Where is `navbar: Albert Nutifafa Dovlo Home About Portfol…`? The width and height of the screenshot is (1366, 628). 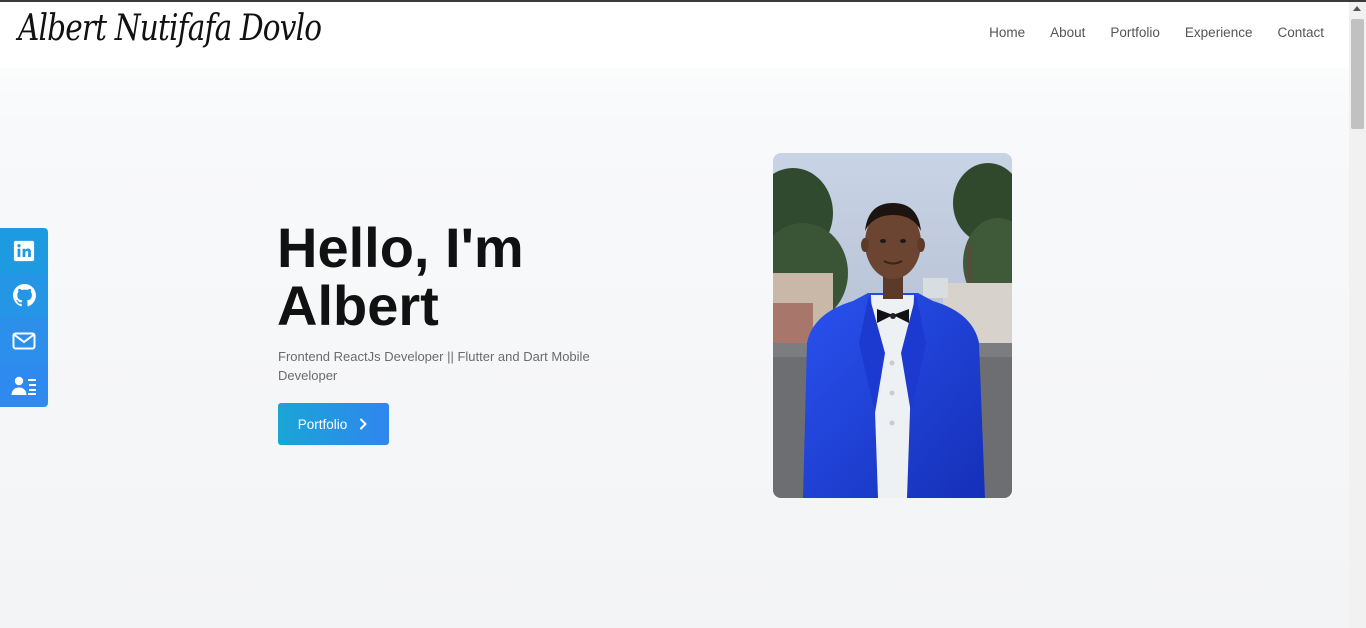 navbar: Albert Nutifafa Dovlo Home About Portfol… is located at coordinates (674, 35).